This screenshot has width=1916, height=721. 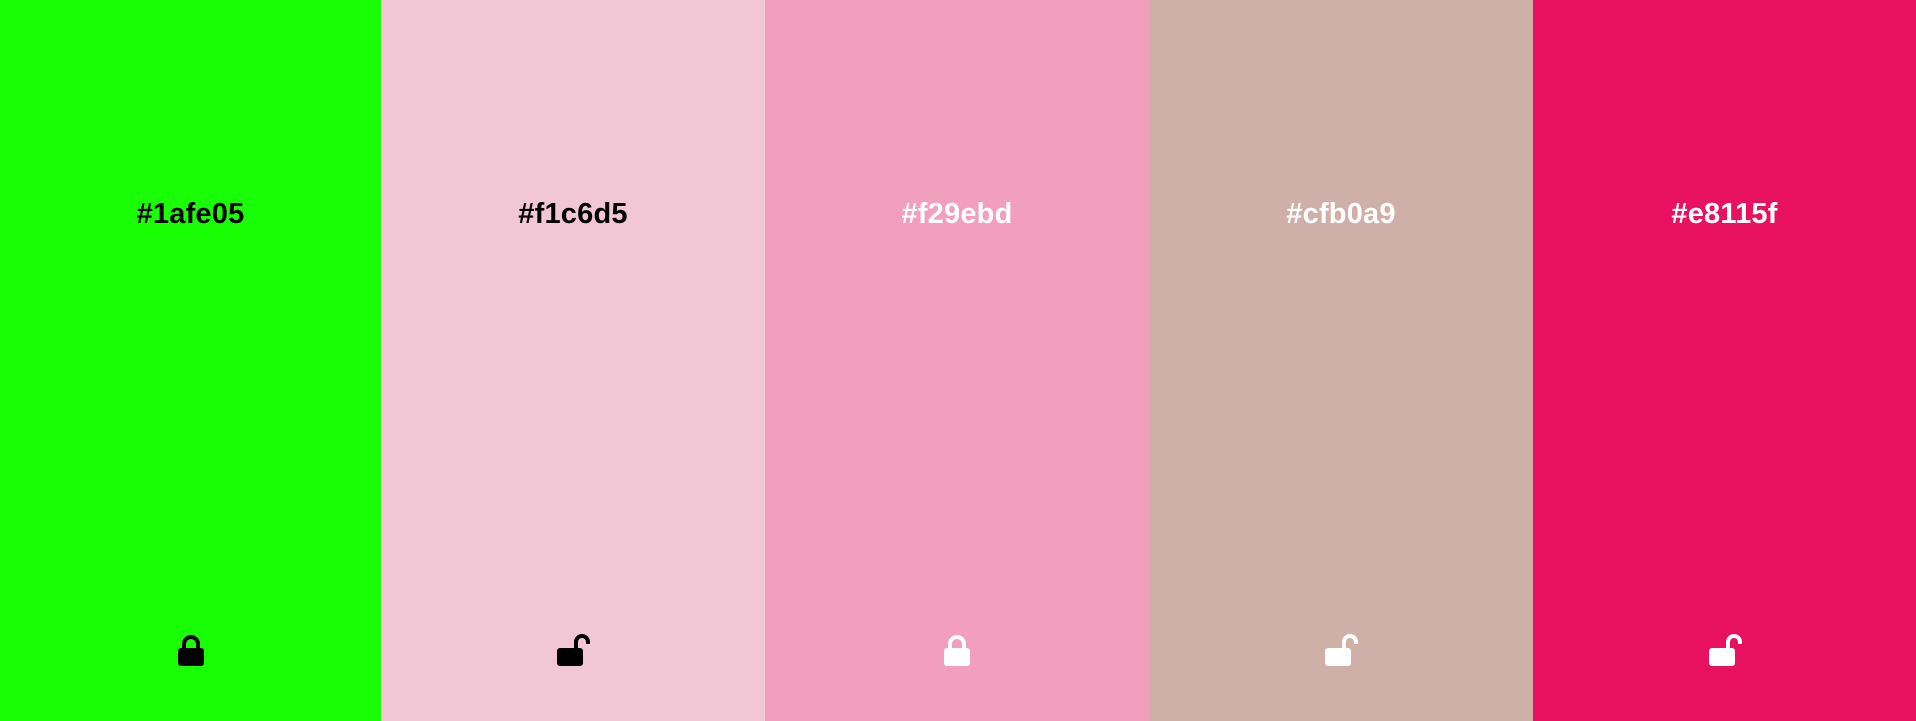 What do you see at coordinates (957, 214) in the screenshot?
I see `hex-code-label: #f29ebd` at bounding box center [957, 214].